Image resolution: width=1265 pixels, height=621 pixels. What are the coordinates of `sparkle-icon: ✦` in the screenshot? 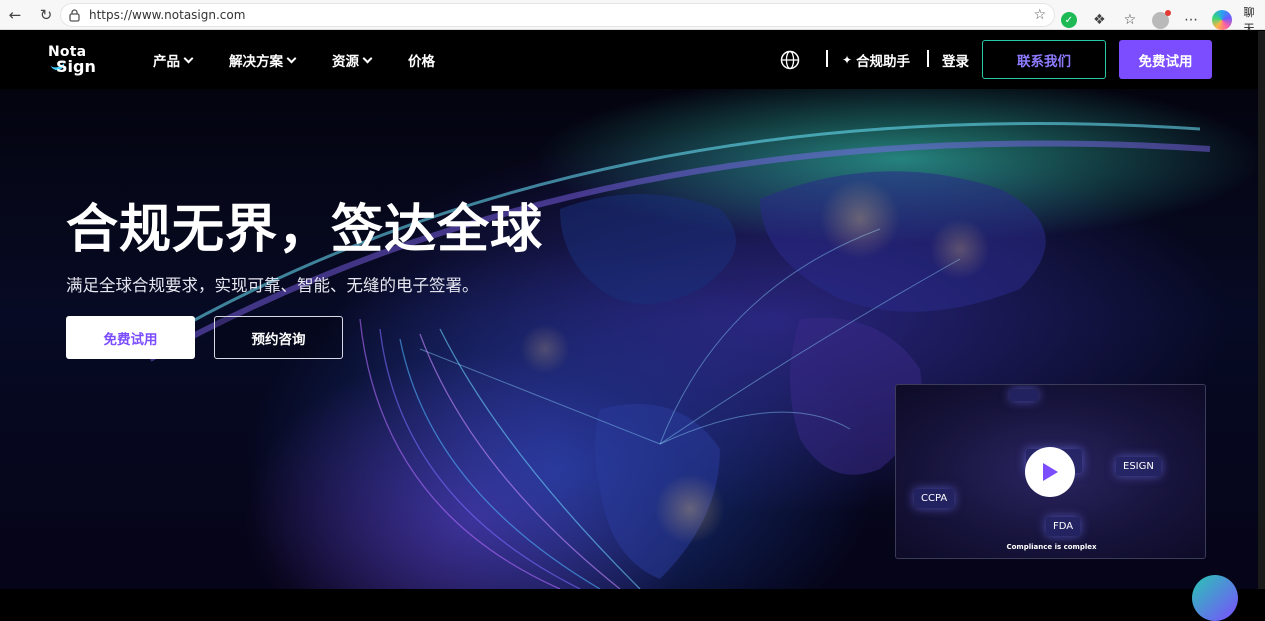 It's located at (847, 60).